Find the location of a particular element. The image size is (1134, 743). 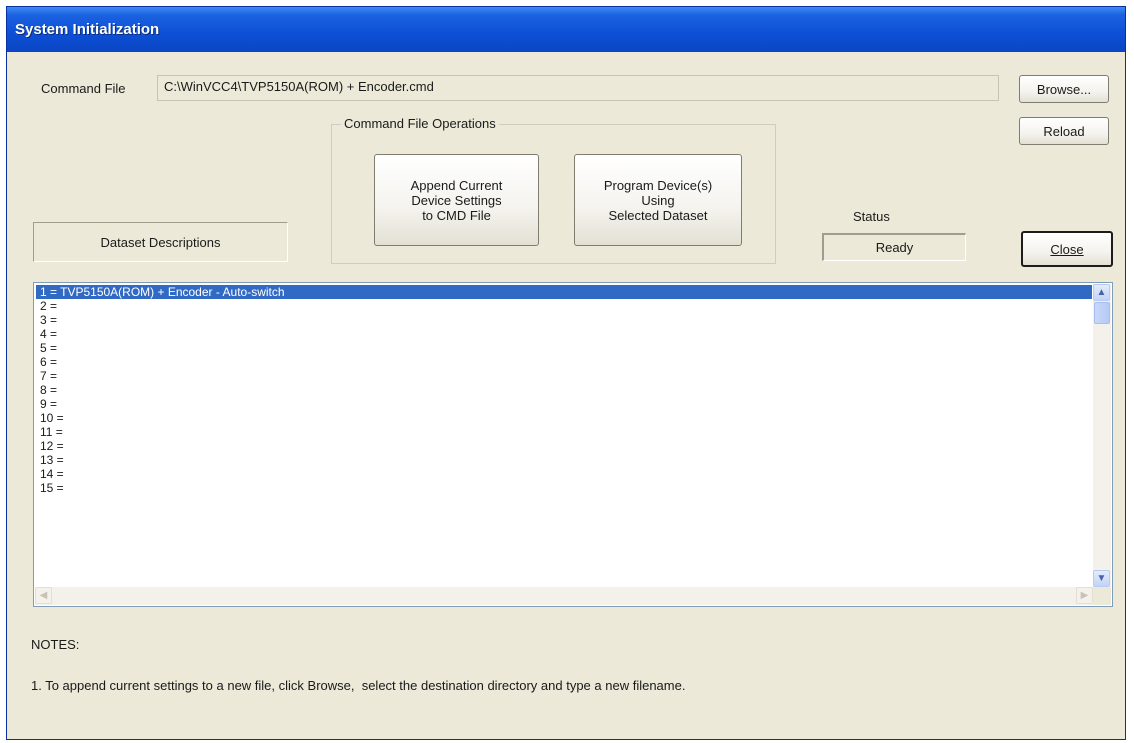

list-item: 4 = is located at coordinates (564, 334).